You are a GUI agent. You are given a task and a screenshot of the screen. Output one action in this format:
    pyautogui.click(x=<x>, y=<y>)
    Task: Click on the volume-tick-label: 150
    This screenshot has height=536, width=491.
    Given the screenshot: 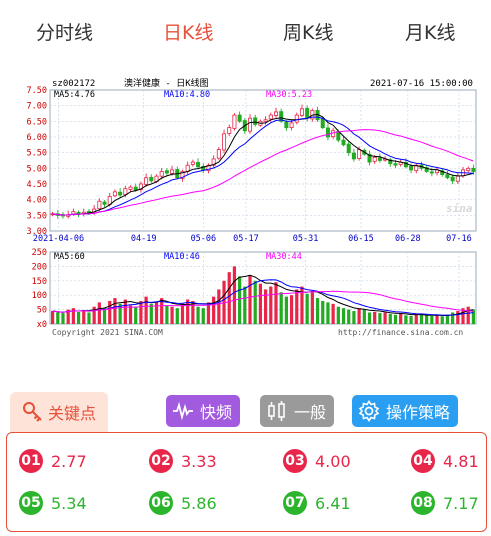 What is the action you would take?
    pyautogui.click(x=39, y=282)
    